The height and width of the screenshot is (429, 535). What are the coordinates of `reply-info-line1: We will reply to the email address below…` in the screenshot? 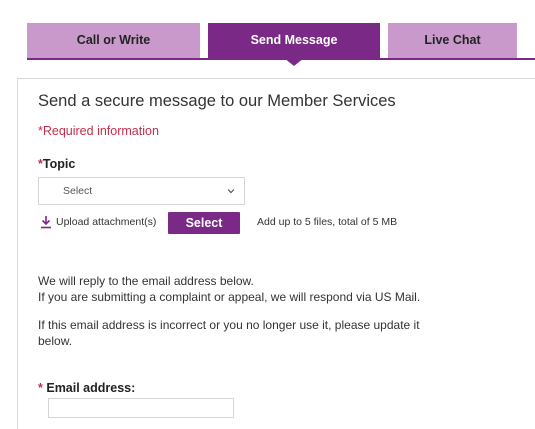 It's located at (146, 281).